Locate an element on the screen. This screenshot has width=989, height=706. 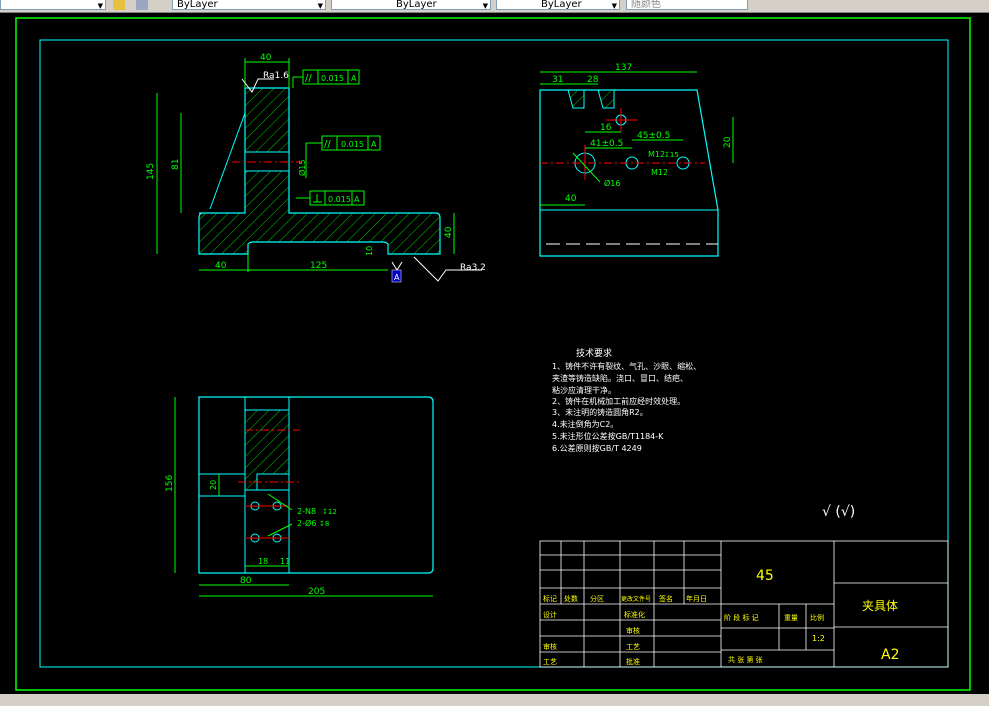
status-strip is located at coordinates (494, 700).